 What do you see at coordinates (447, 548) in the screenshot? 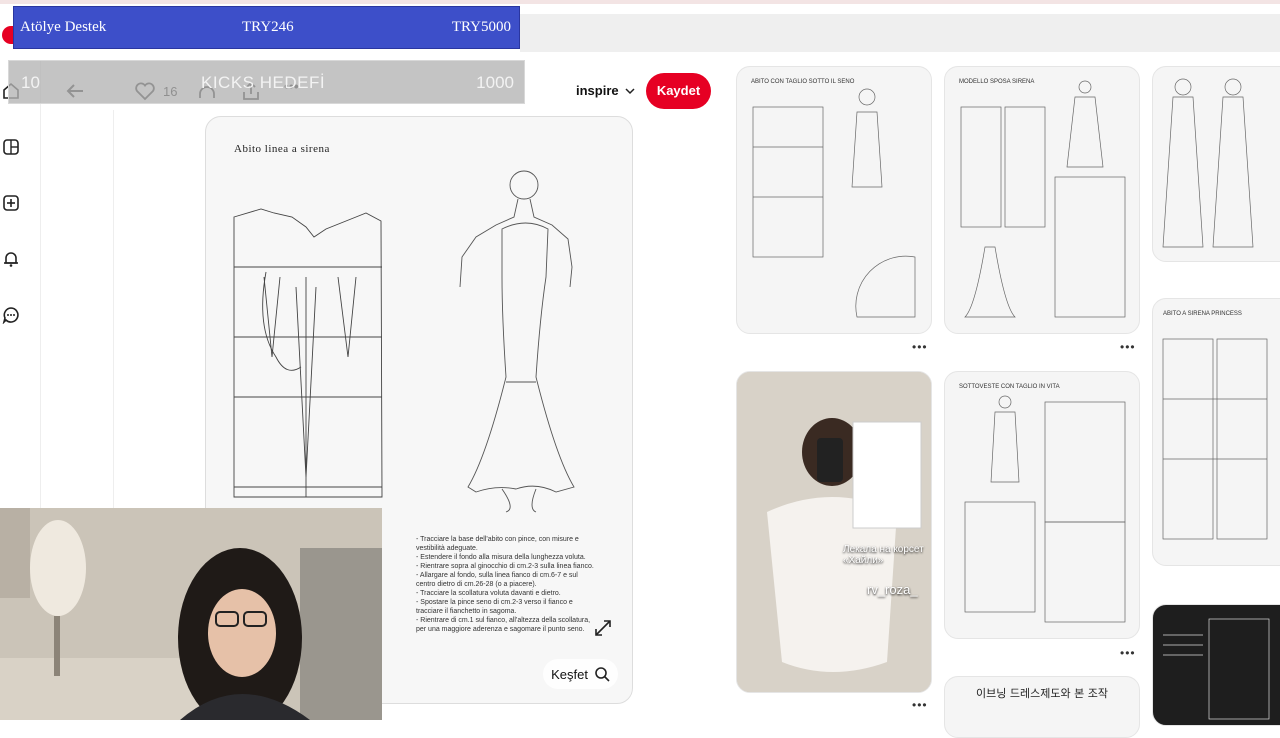
I see `instruction-line: vestibilità adeguate.` at bounding box center [447, 548].